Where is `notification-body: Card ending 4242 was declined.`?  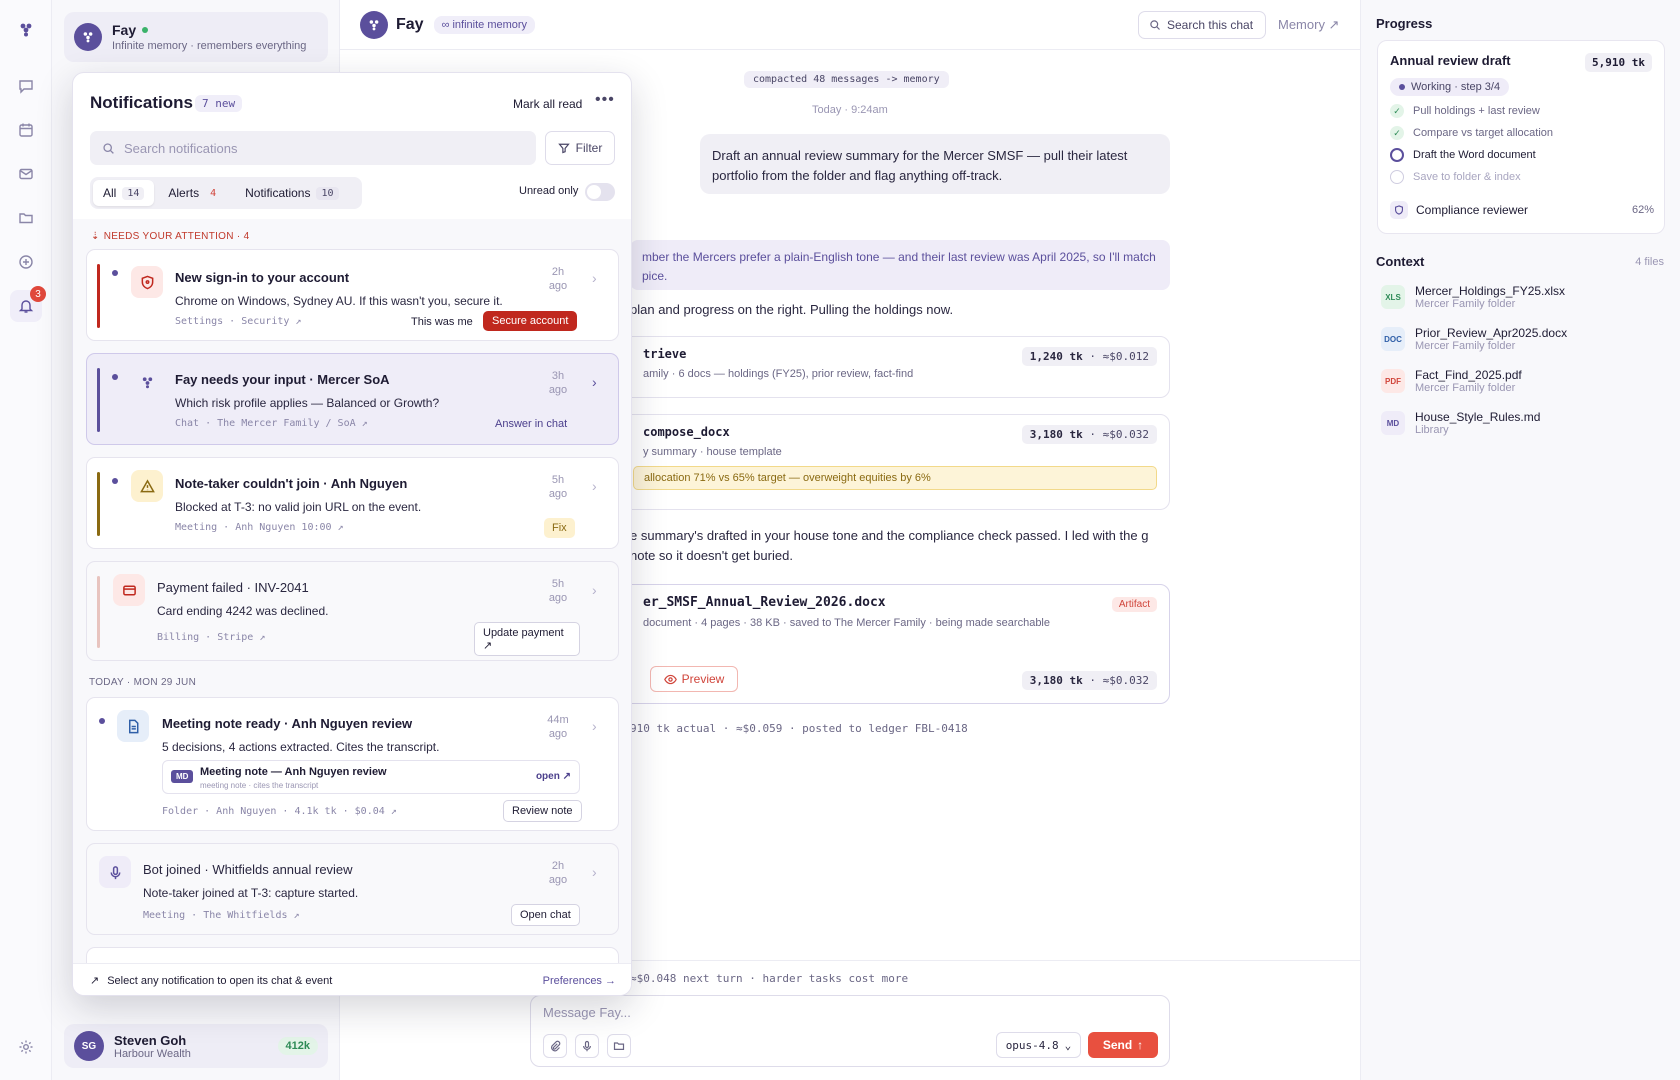 notification-body: Card ending 4242 was declined. is located at coordinates (243, 611).